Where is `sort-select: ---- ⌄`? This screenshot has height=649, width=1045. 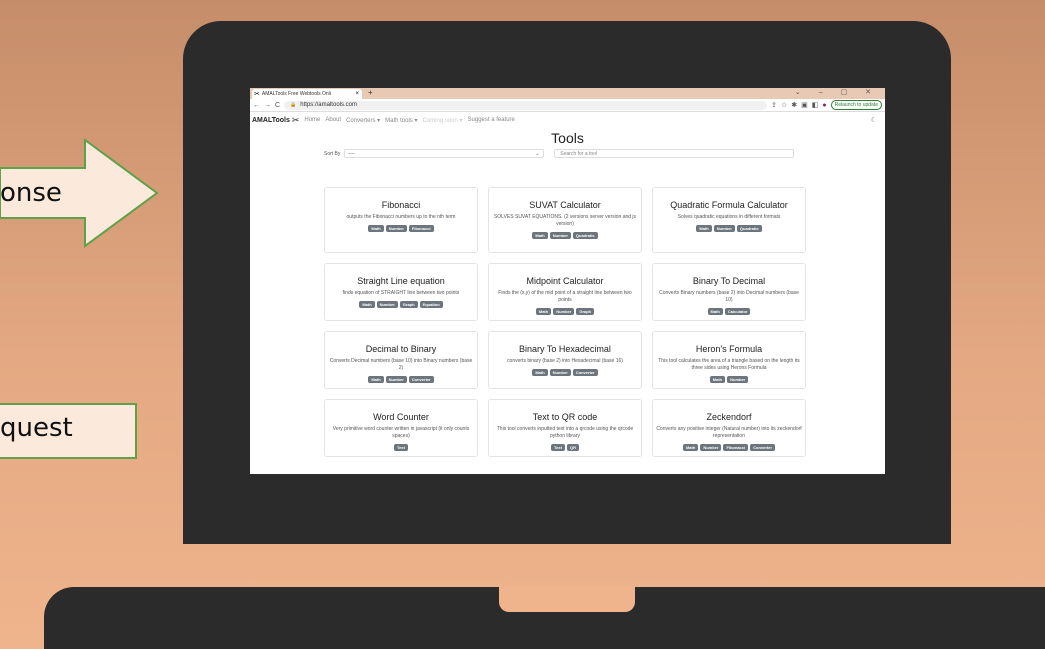
sort-select: ---- ⌄ is located at coordinates (444, 153).